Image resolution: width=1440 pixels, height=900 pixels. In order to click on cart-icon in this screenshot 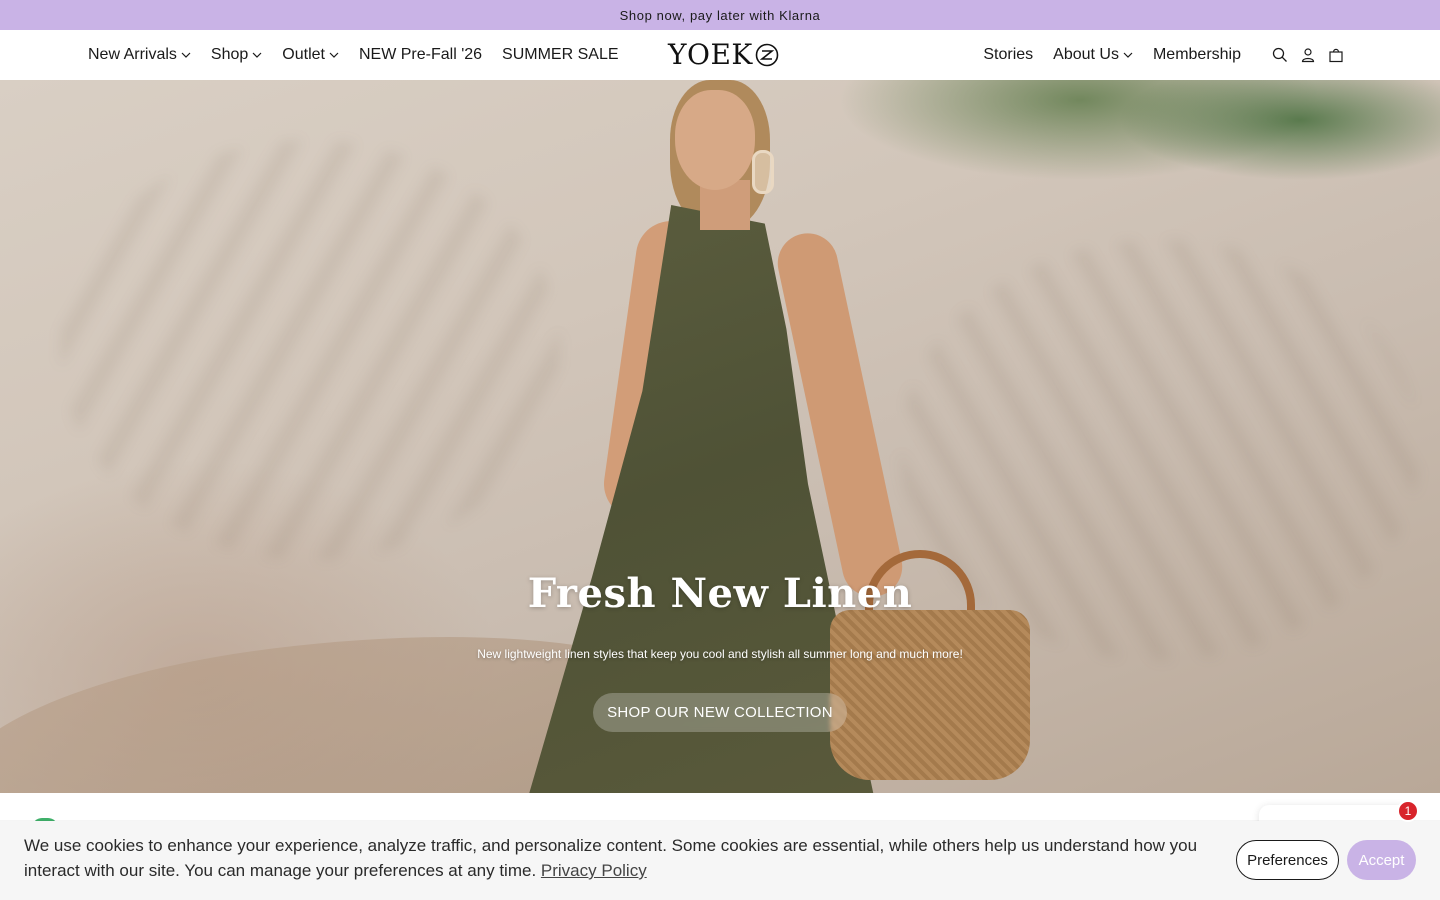, I will do `click(1336, 55)`.